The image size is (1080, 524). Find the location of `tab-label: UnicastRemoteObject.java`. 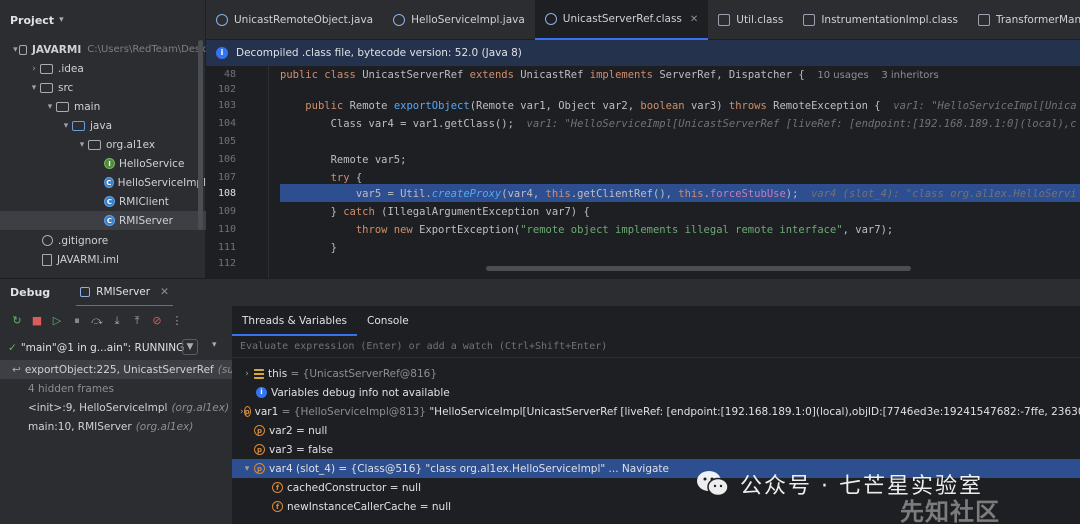

tab-label: UnicastRemoteObject.java is located at coordinates (304, 20).